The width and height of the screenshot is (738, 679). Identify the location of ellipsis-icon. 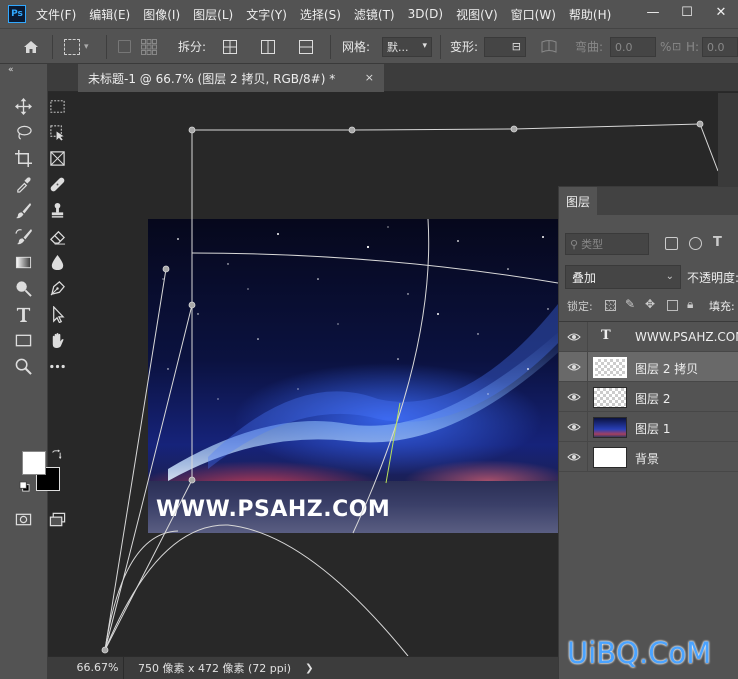
(57, 366).